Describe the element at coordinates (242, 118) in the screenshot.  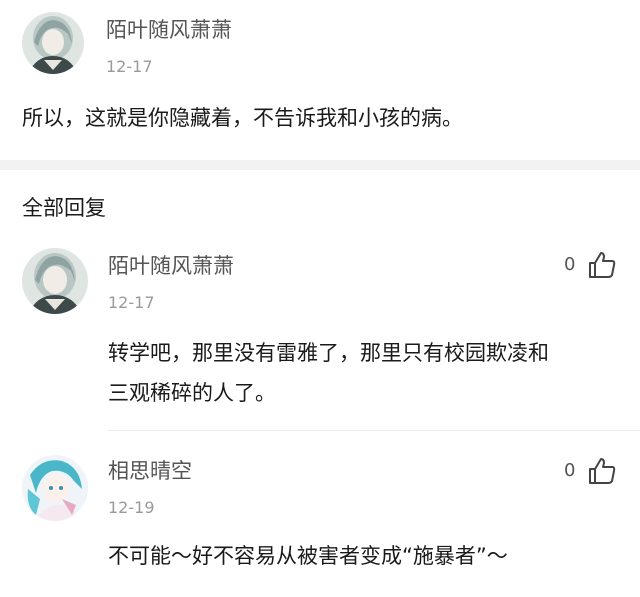
I see `comment-text: 所以，这就是你隐藏着，不告诉我和小孩的病。` at that location.